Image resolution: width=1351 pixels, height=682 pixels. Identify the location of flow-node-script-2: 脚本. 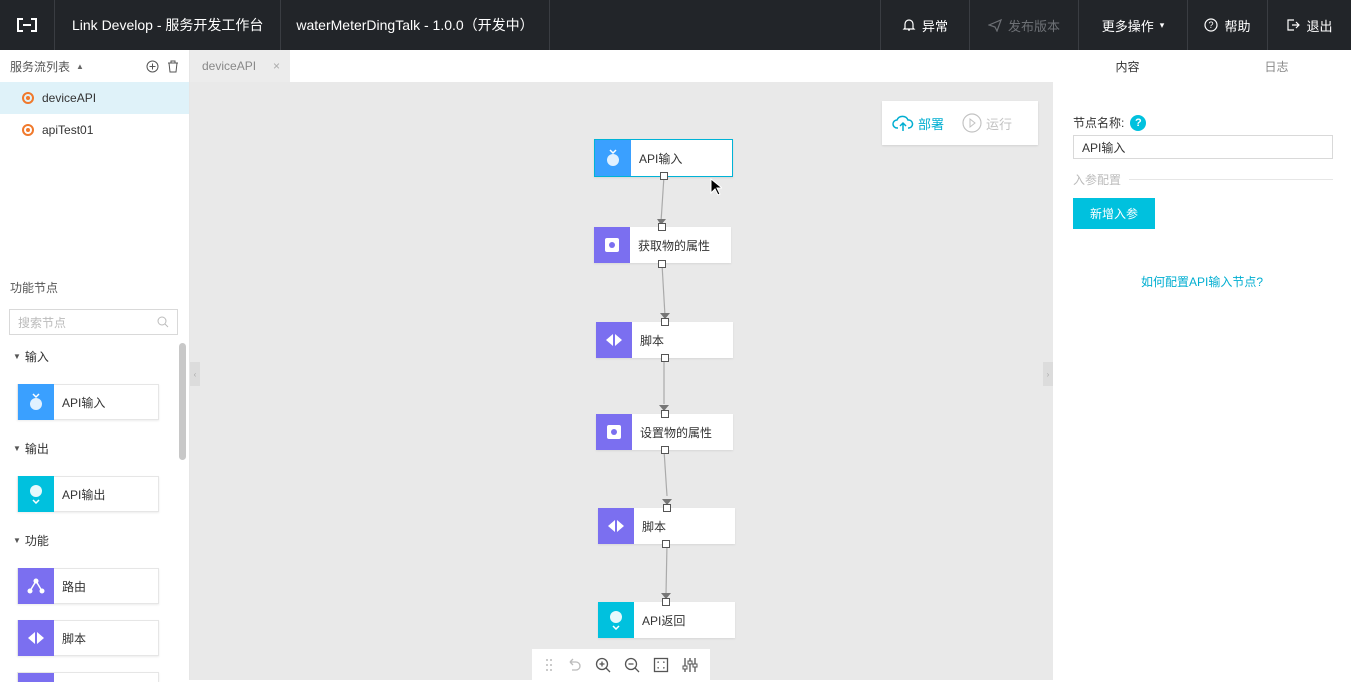
(666, 526).